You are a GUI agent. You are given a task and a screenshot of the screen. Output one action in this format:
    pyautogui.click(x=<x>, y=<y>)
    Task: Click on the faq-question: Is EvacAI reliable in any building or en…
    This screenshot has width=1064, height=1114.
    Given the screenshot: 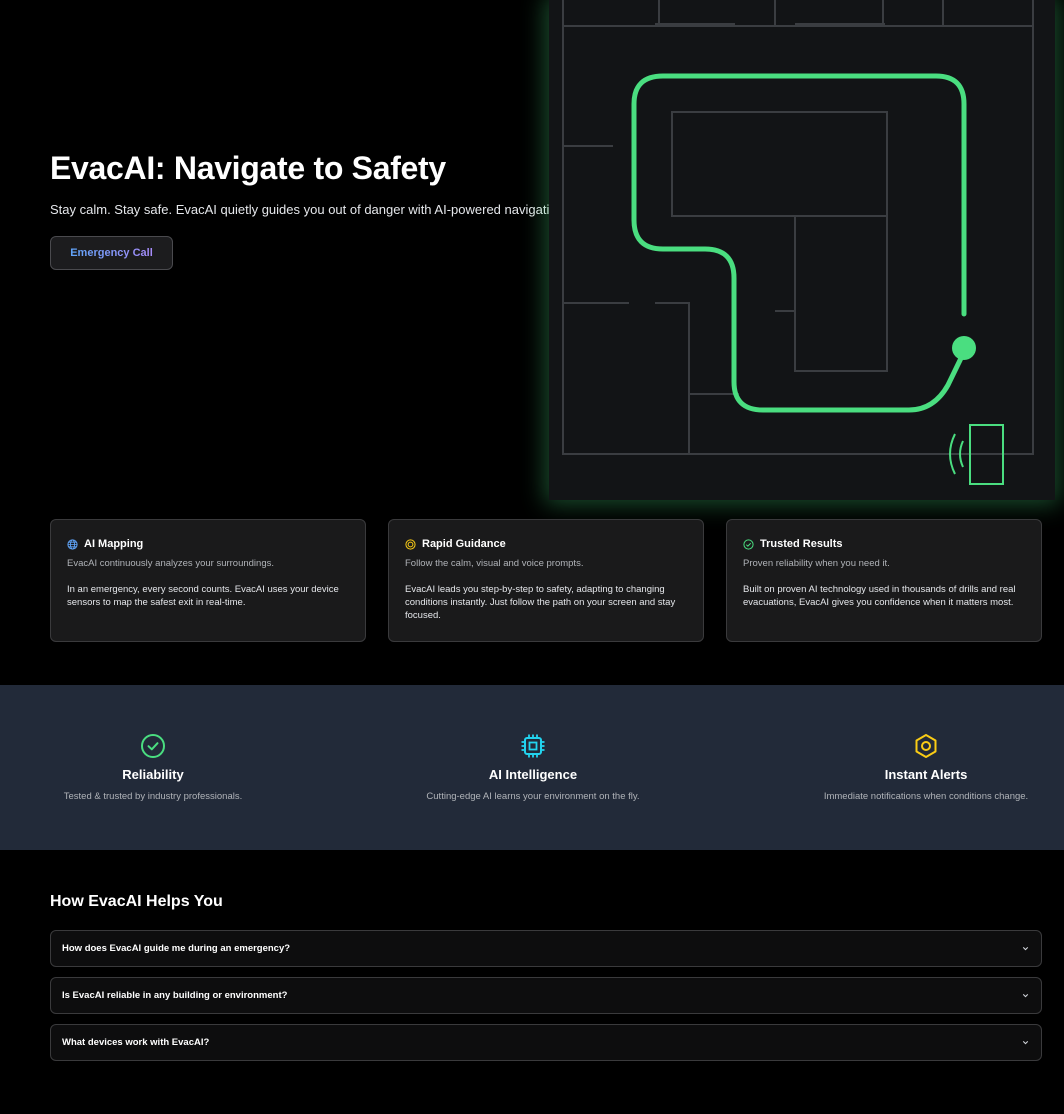 What is the action you would take?
    pyautogui.click(x=175, y=995)
    